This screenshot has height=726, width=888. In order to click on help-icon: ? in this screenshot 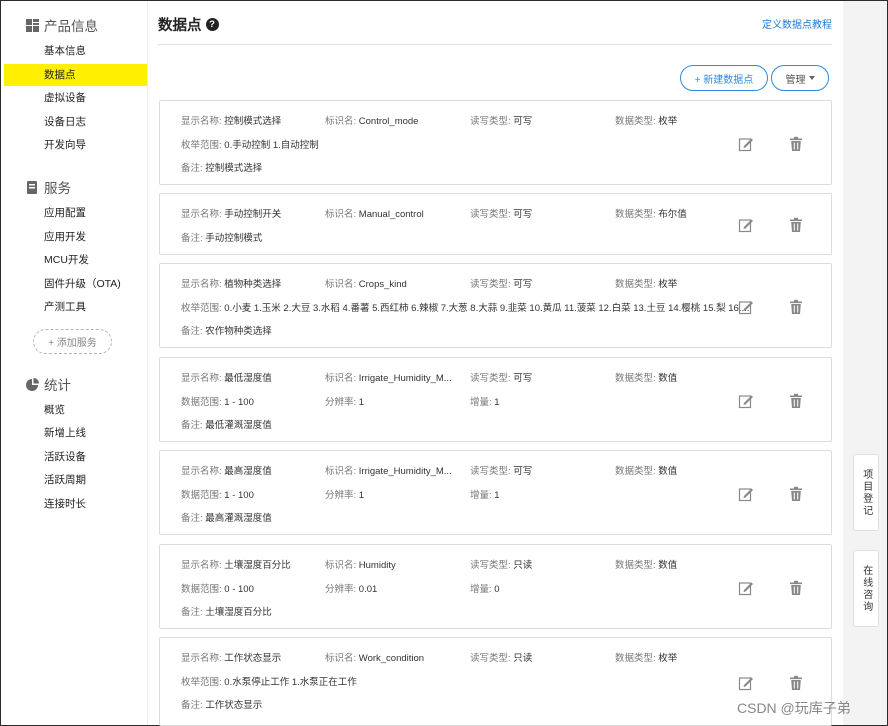, I will do `click(212, 24)`.